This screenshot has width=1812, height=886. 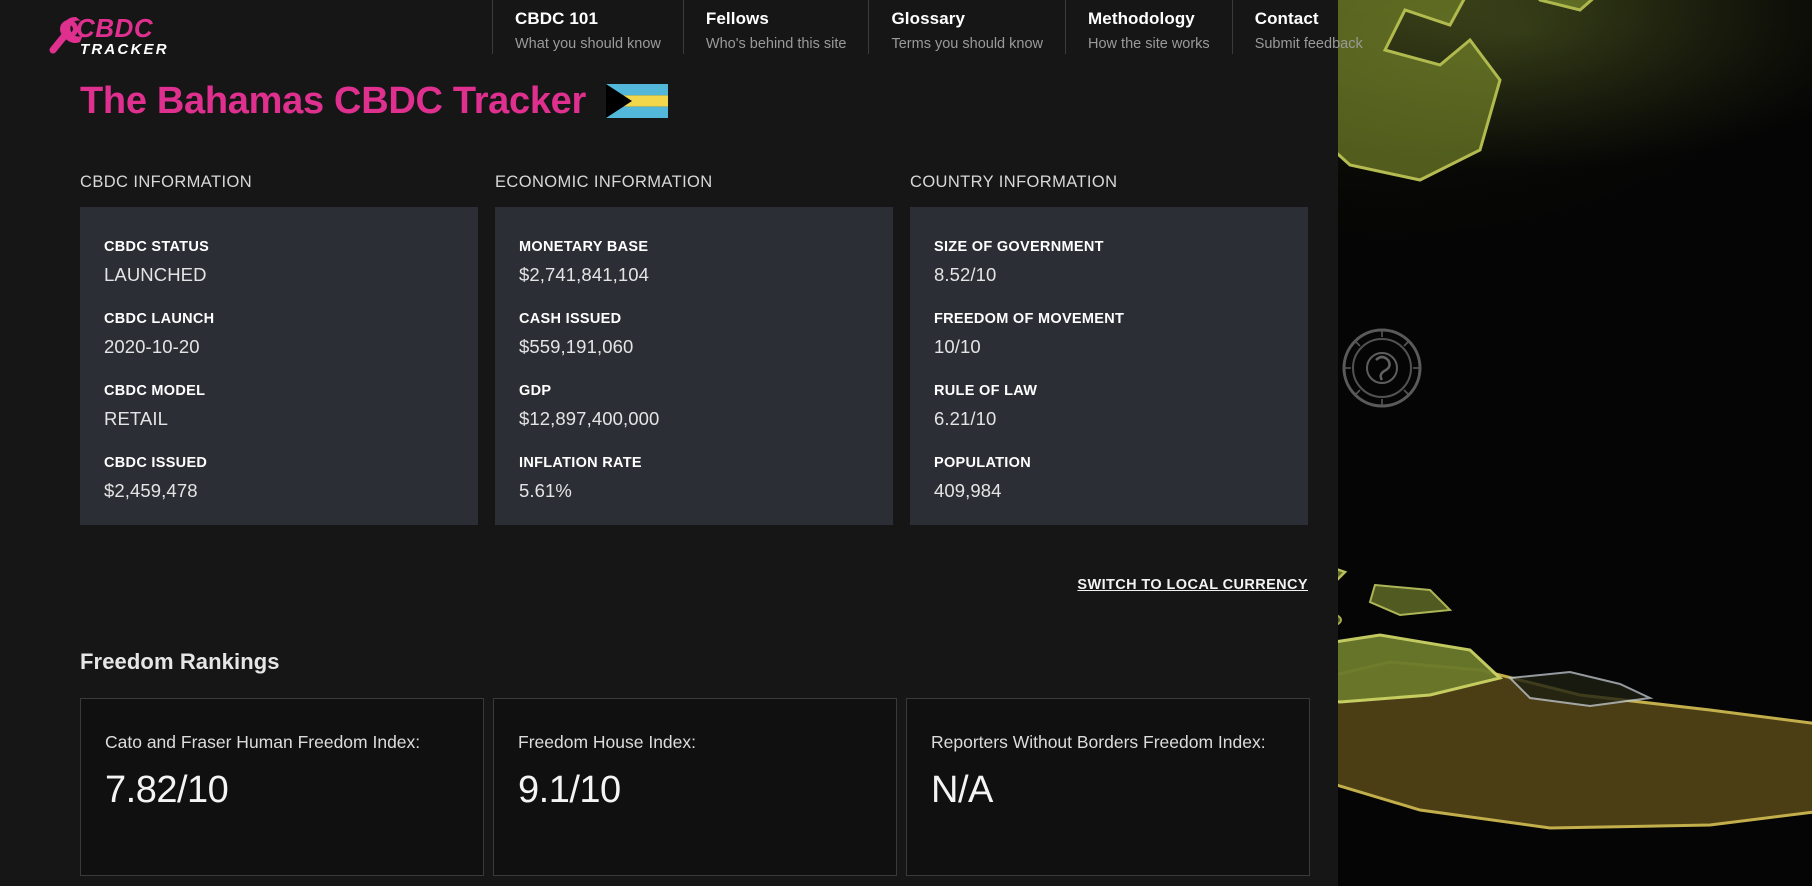 What do you see at coordinates (706, 478) in the screenshot?
I see `field-inflation-rate: INFLATION RATE 5.61%` at bounding box center [706, 478].